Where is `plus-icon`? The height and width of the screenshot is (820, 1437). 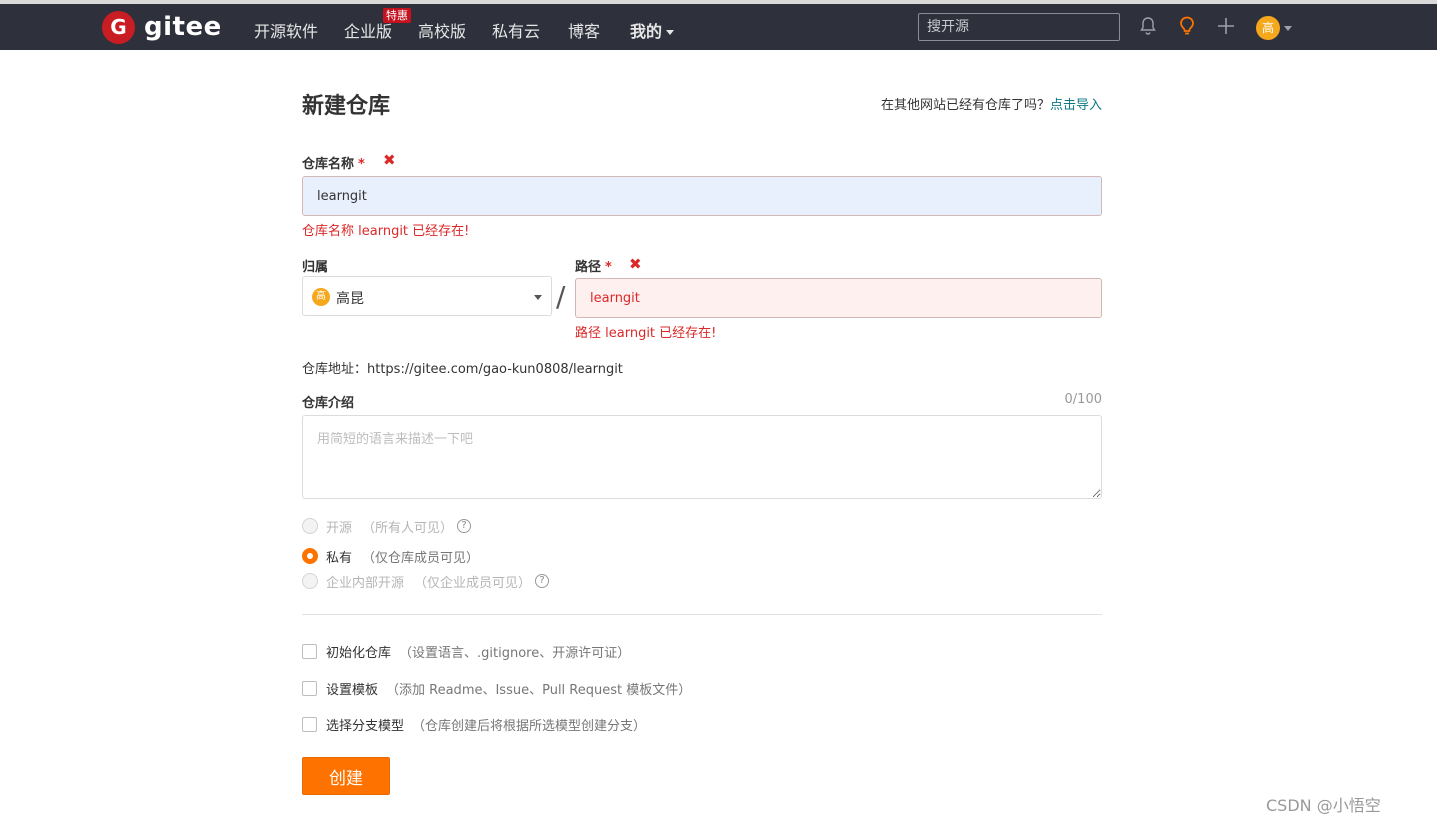
plus-icon is located at coordinates (1226, 26).